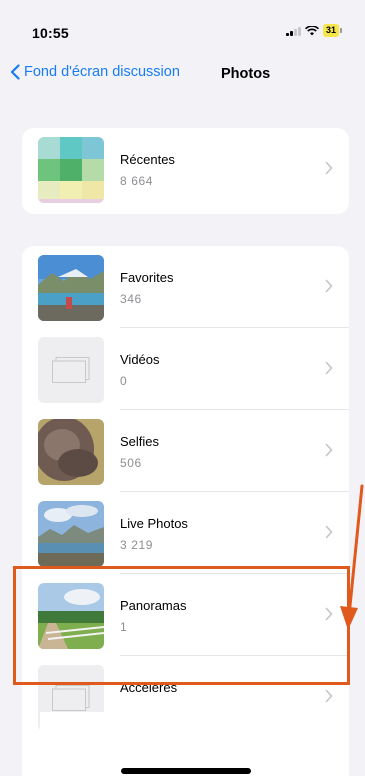  I want to click on status-bar: 10:55 31, so click(182, 31).